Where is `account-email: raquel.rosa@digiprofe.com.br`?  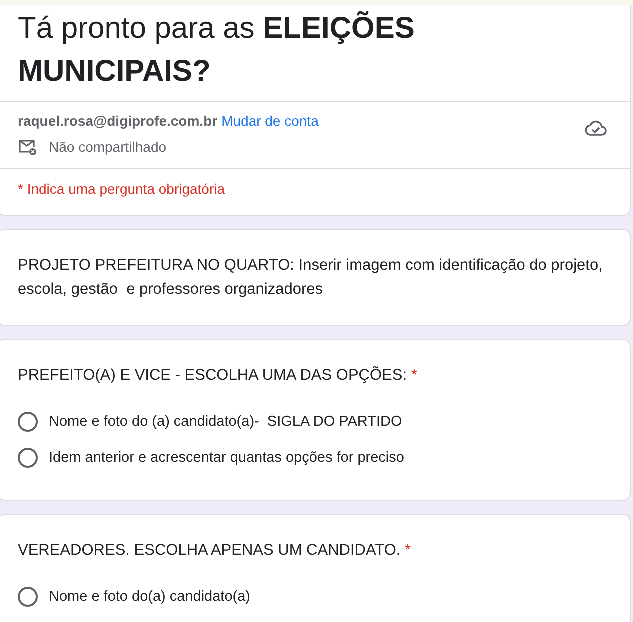 account-email: raquel.rosa@digiprofe.com.br is located at coordinates (118, 121).